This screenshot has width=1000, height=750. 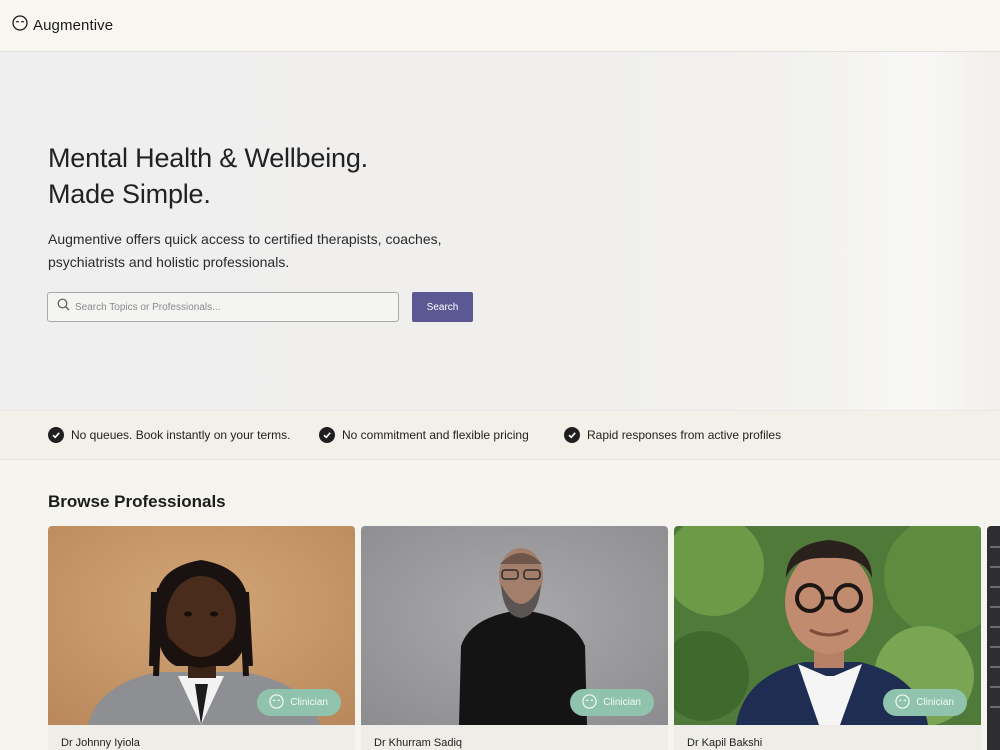 What do you see at coordinates (435, 435) in the screenshot?
I see `feature-label: No commitment and flexible pricing` at bounding box center [435, 435].